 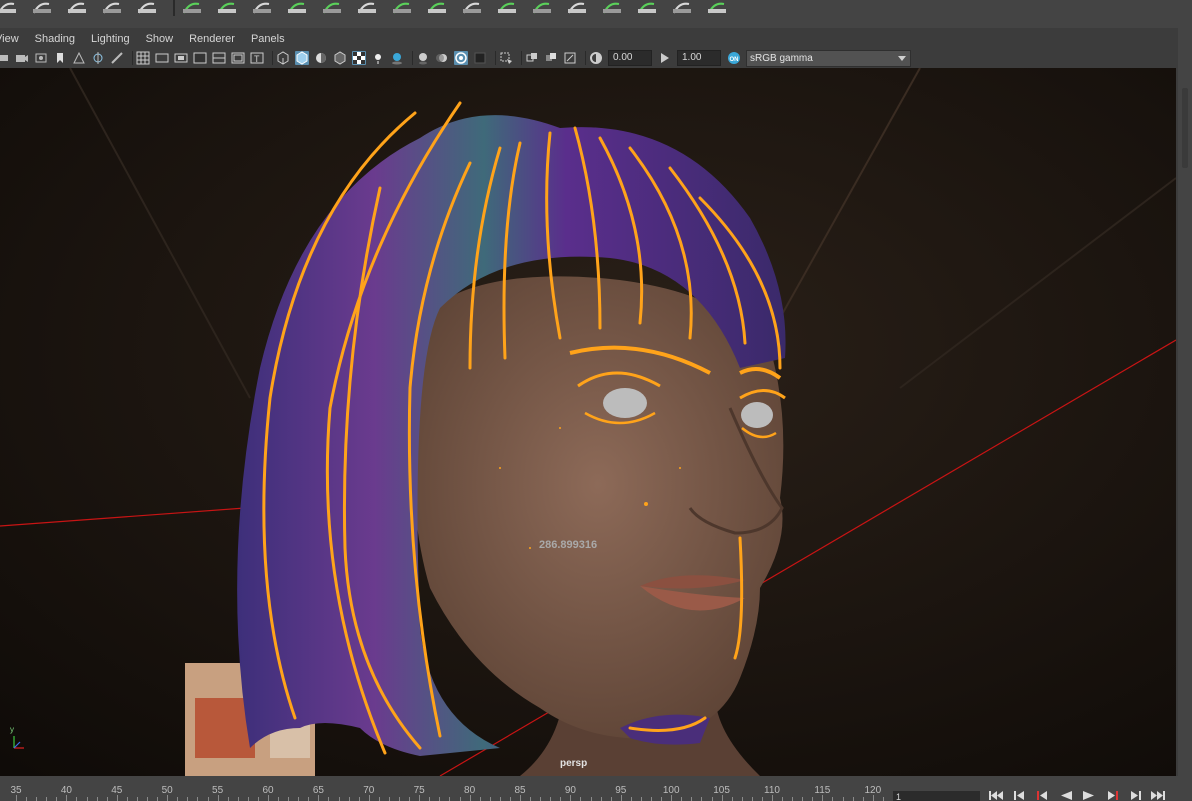 I want to click on play-backwards-icon, so click(x=1066, y=795).